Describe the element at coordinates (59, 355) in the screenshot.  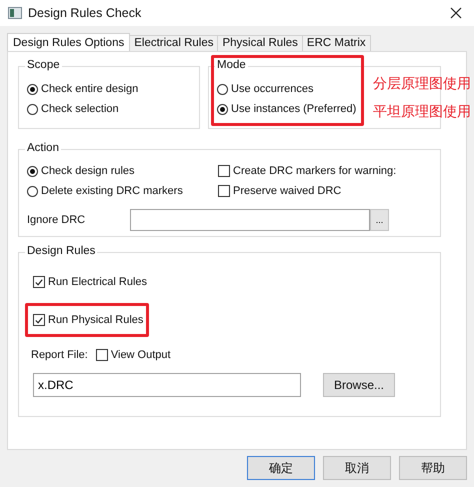
I see `field-label: Report File:` at that location.